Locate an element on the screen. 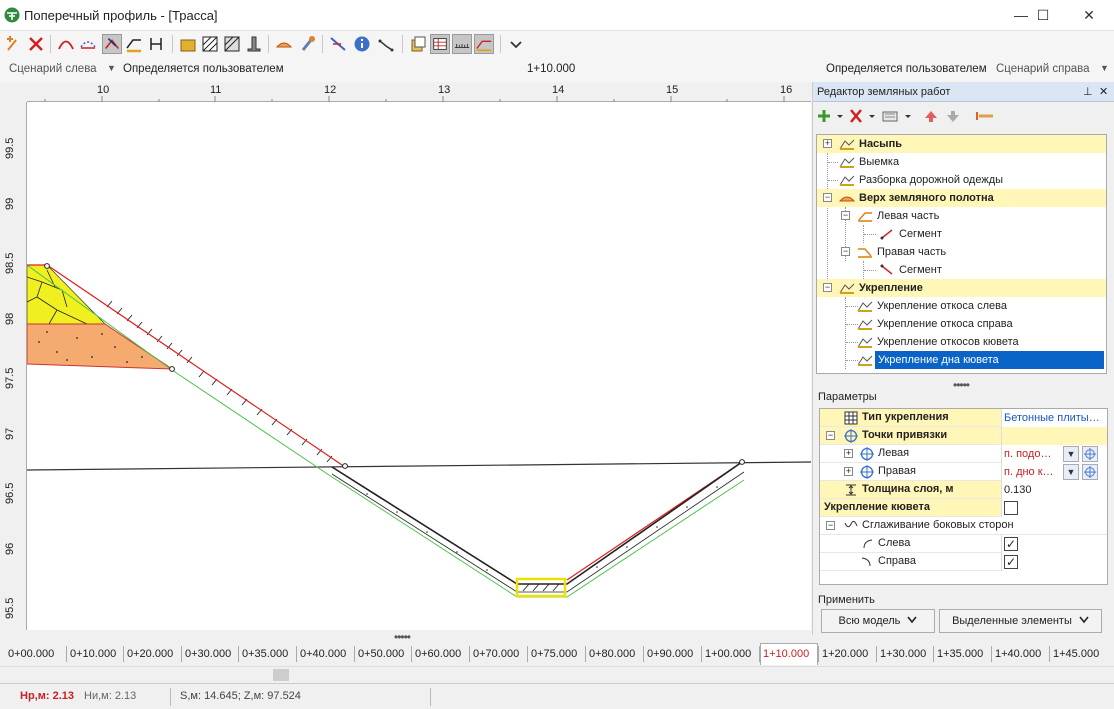 The height and width of the screenshot is (709, 1114). station-item: 0+10.000 is located at coordinates (93, 654).